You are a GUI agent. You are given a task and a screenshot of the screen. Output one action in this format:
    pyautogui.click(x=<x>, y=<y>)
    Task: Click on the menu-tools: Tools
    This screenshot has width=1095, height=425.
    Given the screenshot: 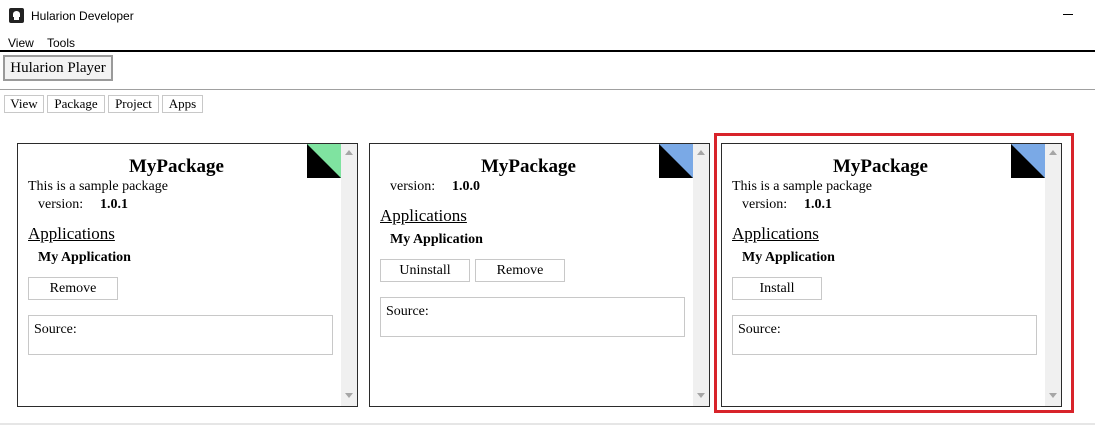 What is the action you would take?
    pyautogui.click(x=61, y=43)
    